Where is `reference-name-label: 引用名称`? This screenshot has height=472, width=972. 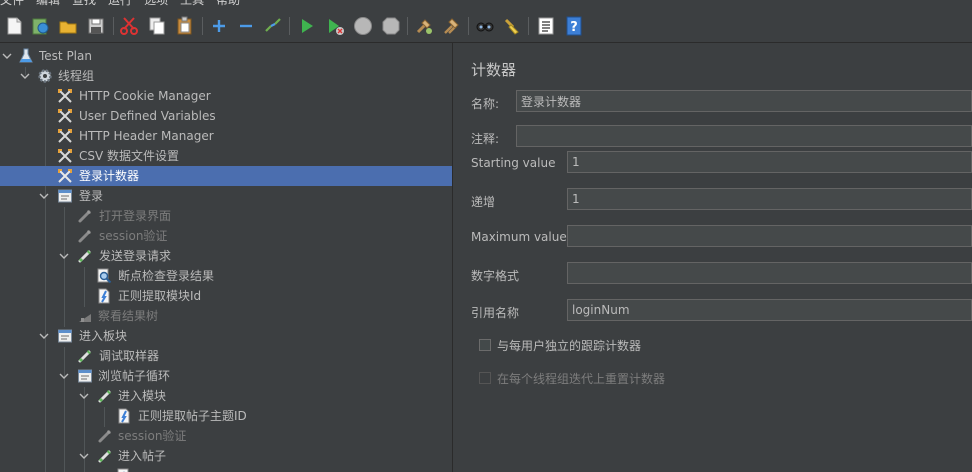
reference-name-label: 引用名称 is located at coordinates (495, 313).